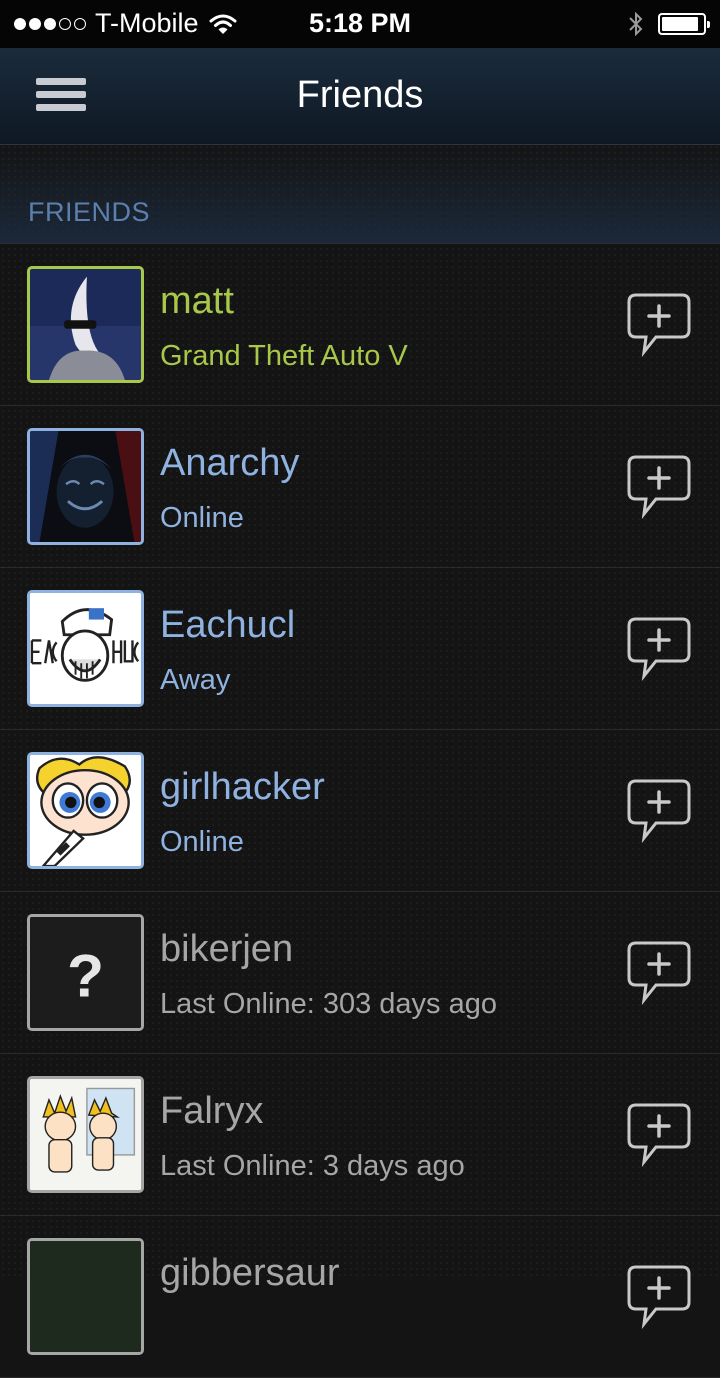 Image resolution: width=720 pixels, height=1378 pixels. Describe the element at coordinates (360, 487) in the screenshot. I see `friend-row: Anarchy Online` at that location.